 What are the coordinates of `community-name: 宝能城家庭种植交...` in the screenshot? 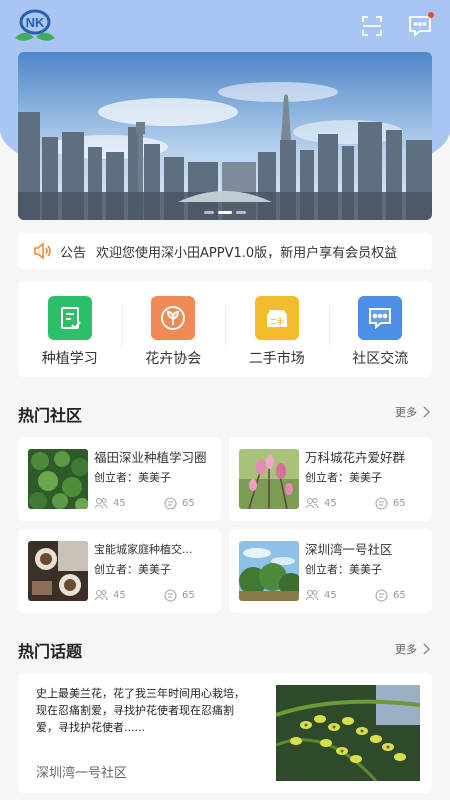 It's located at (143, 549).